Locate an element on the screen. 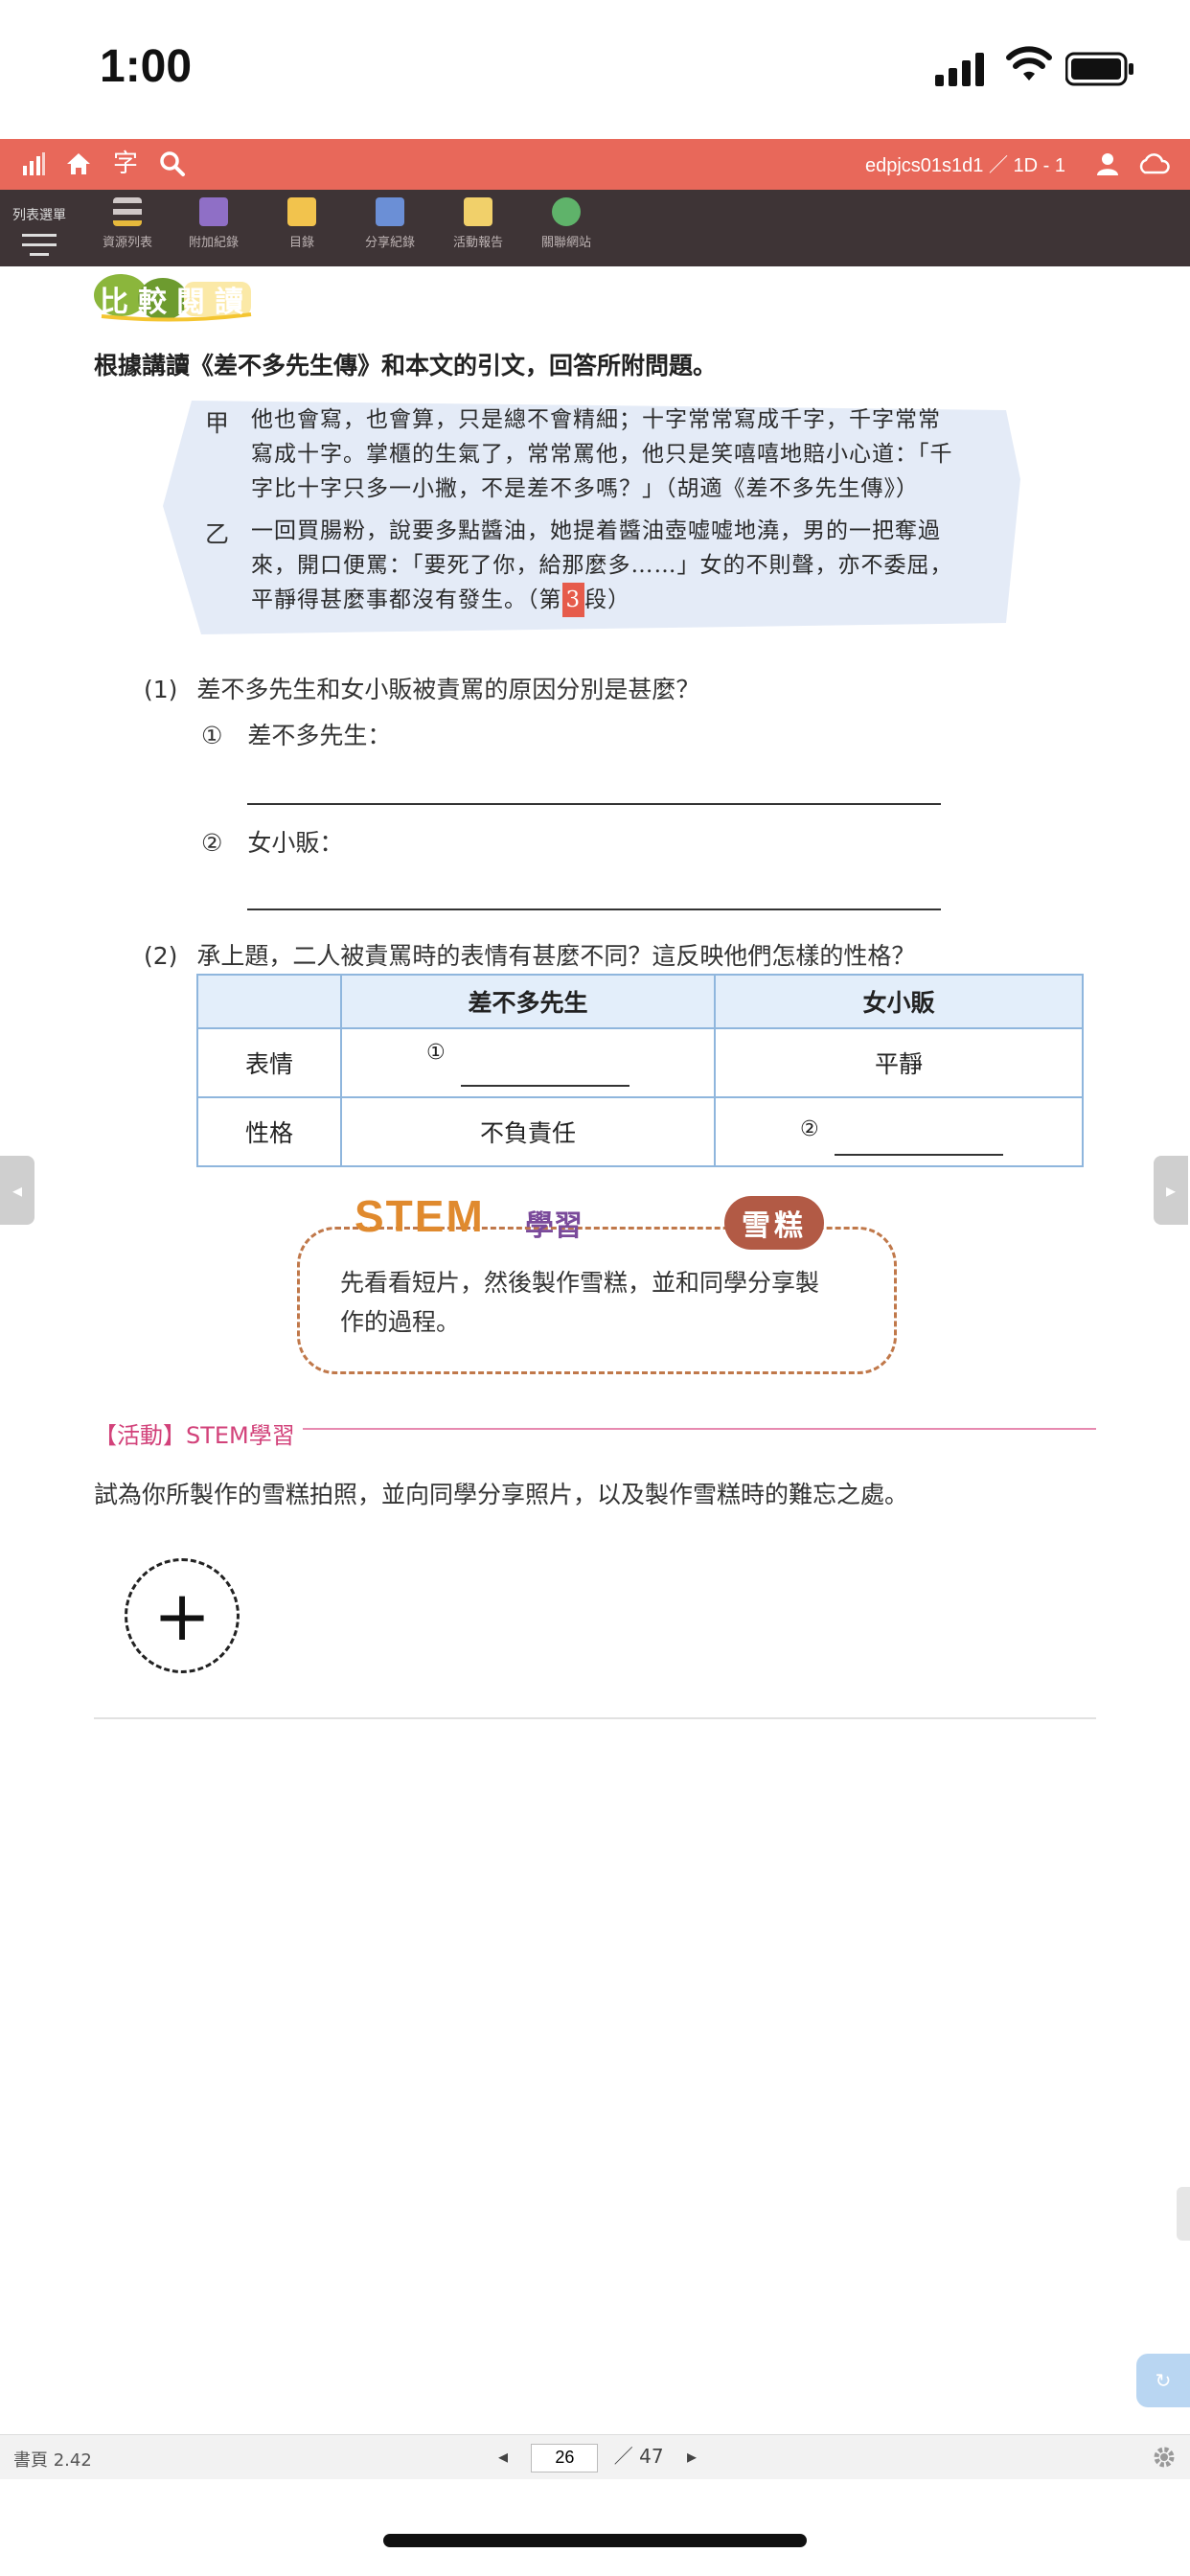 This screenshot has width=1190, height=2576. toolbar: 列表選單 資源列表 附加紀錄 目錄 分享紀錄 活動報告 關聯網站 is located at coordinates (595, 228).